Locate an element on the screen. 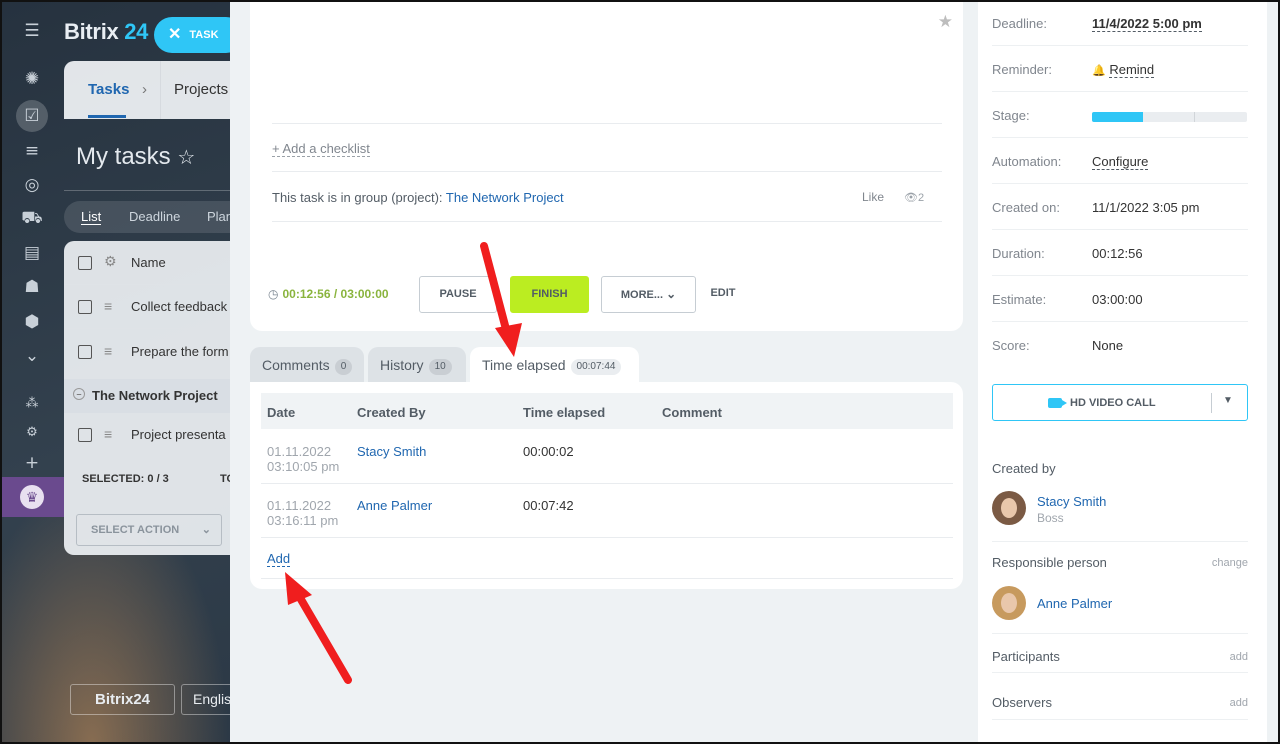 This screenshot has width=1280, height=744. stage-row: Stage: is located at coordinates (1120, 115).